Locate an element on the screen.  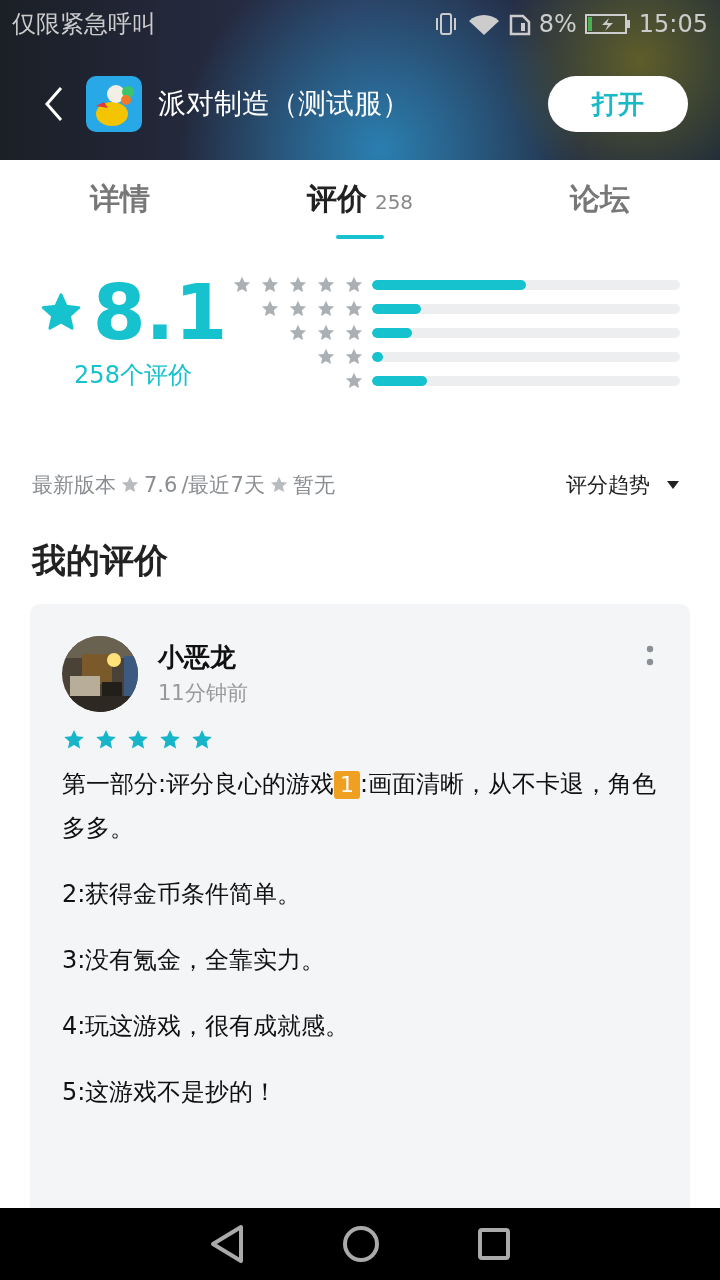
user-name: 小恶龙 is located at coordinates (197, 657).